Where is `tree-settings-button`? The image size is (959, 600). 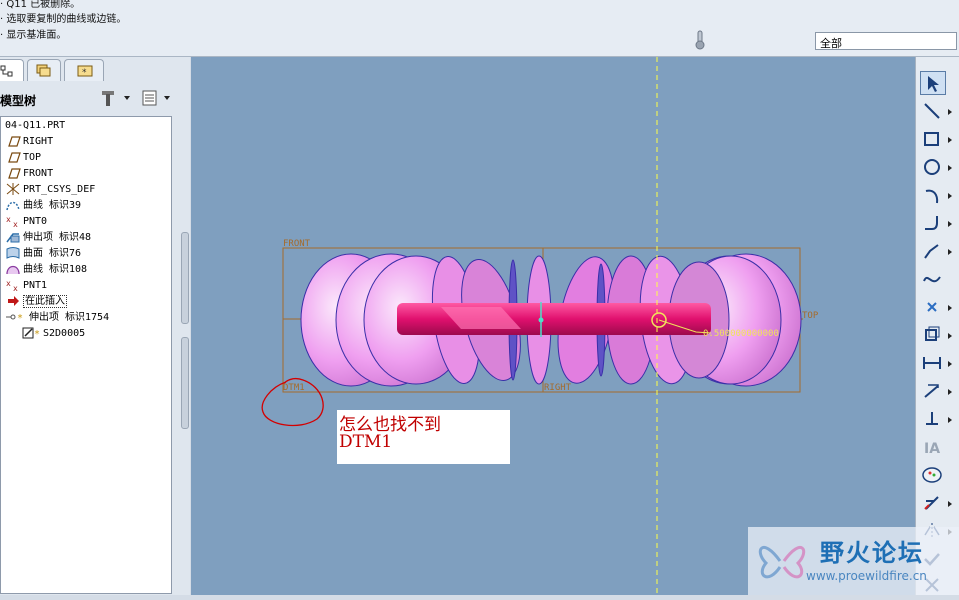 tree-settings-button is located at coordinates (117, 98).